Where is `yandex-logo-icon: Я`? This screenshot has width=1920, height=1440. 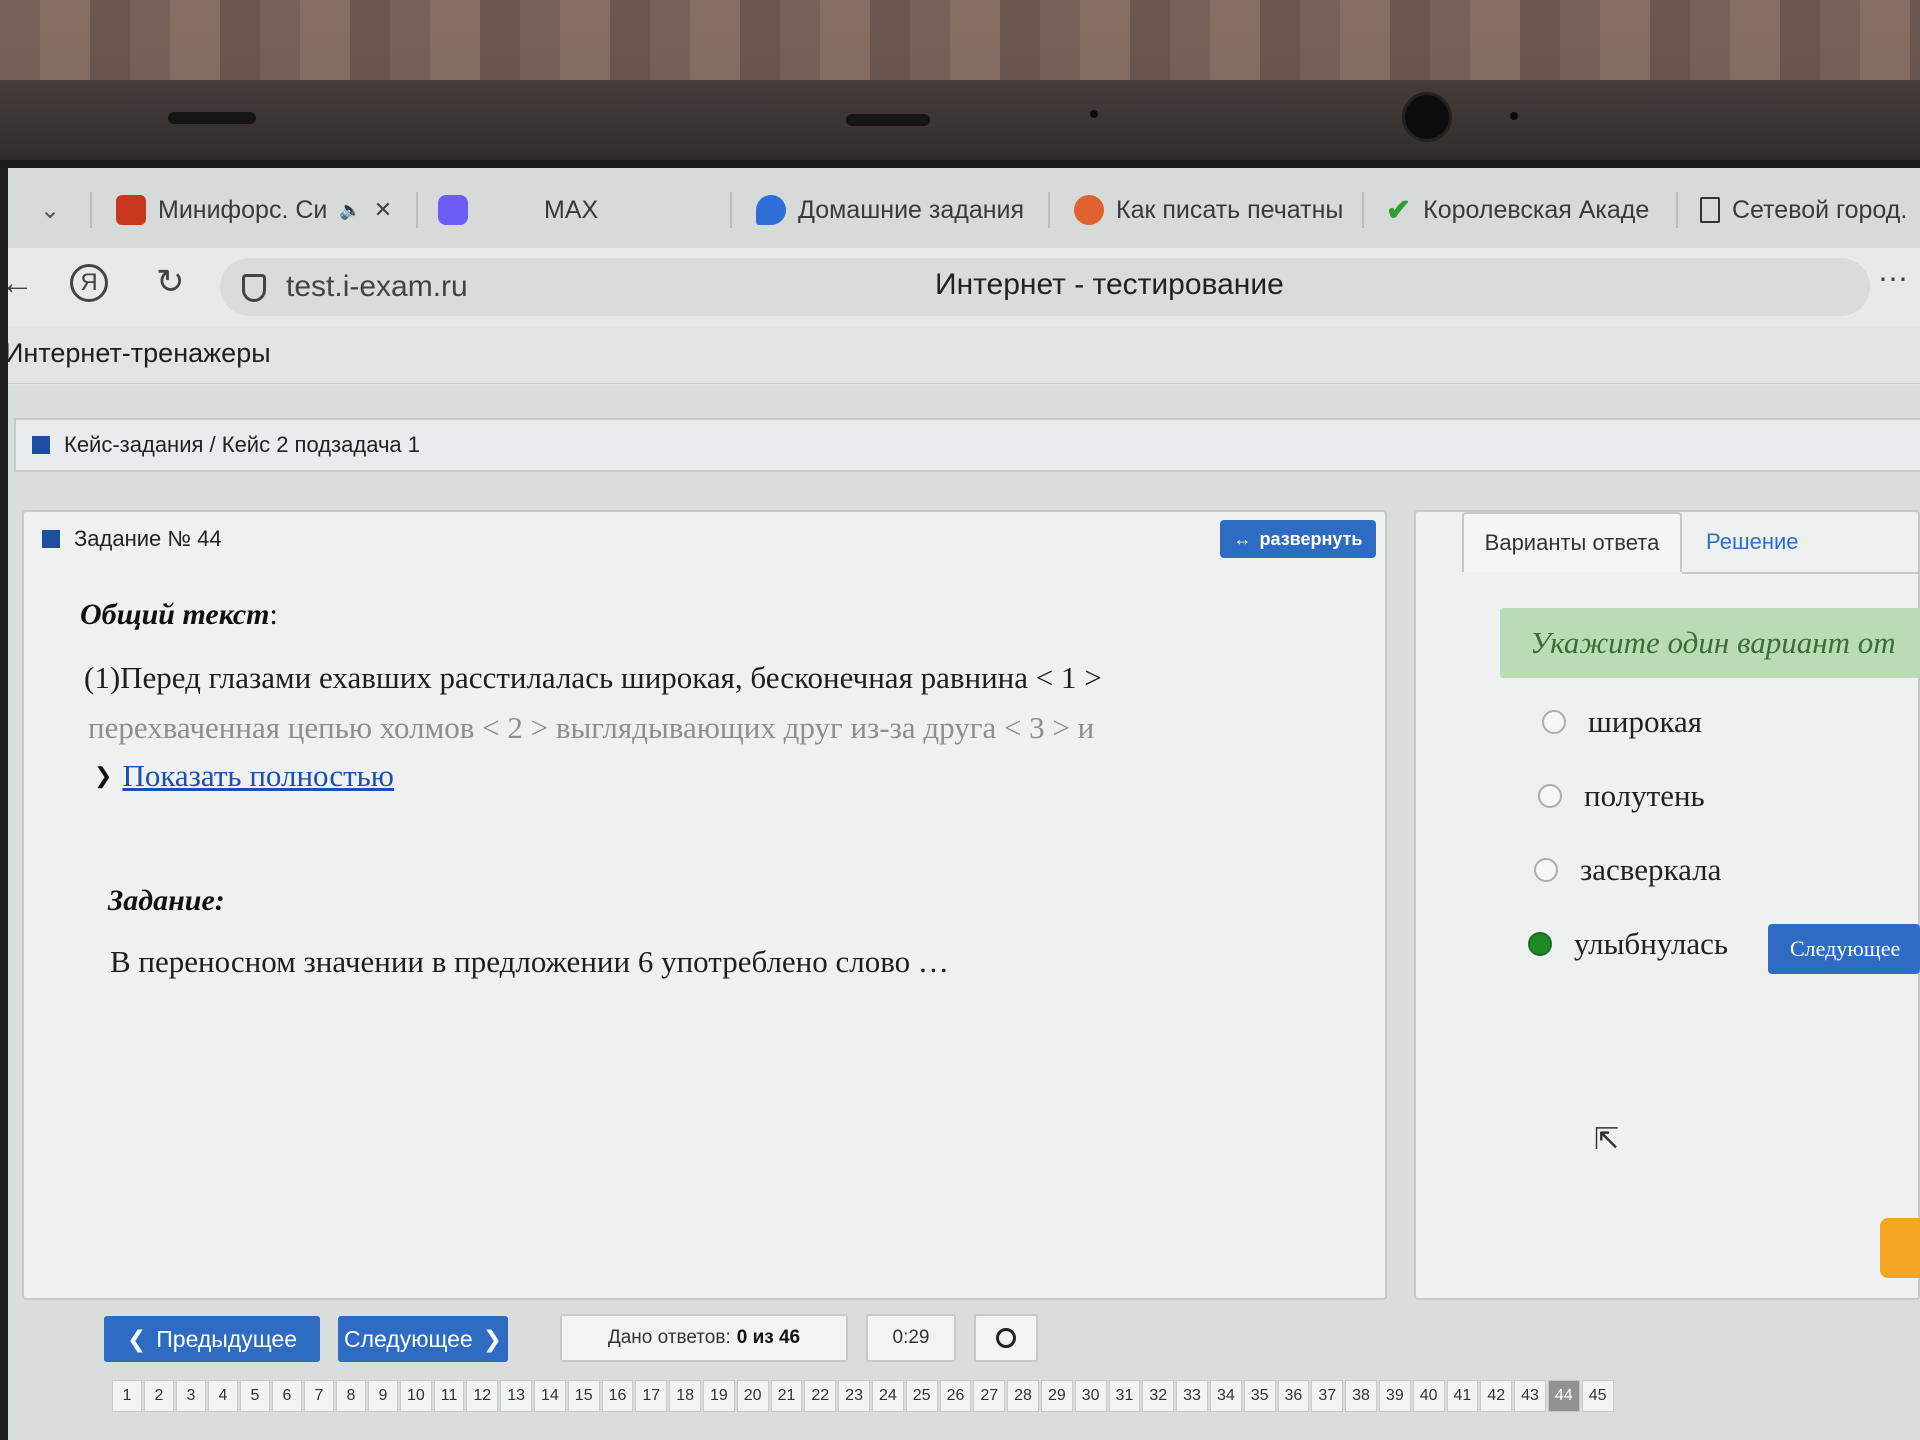
yandex-logo-icon: Я is located at coordinates (89, 283).